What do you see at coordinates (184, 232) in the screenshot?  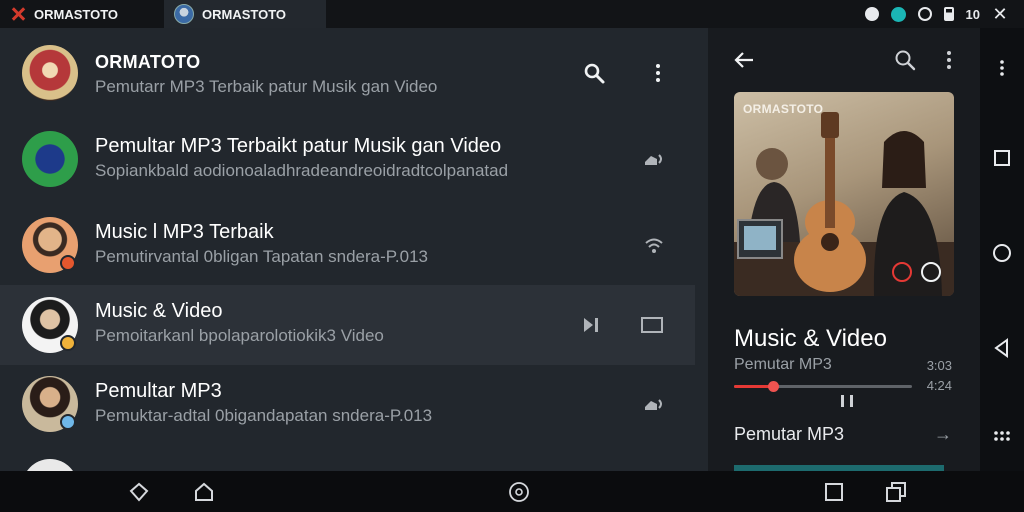 I see `item-title: Music l MP3 Terbaik` at bounding box center [184, 232].